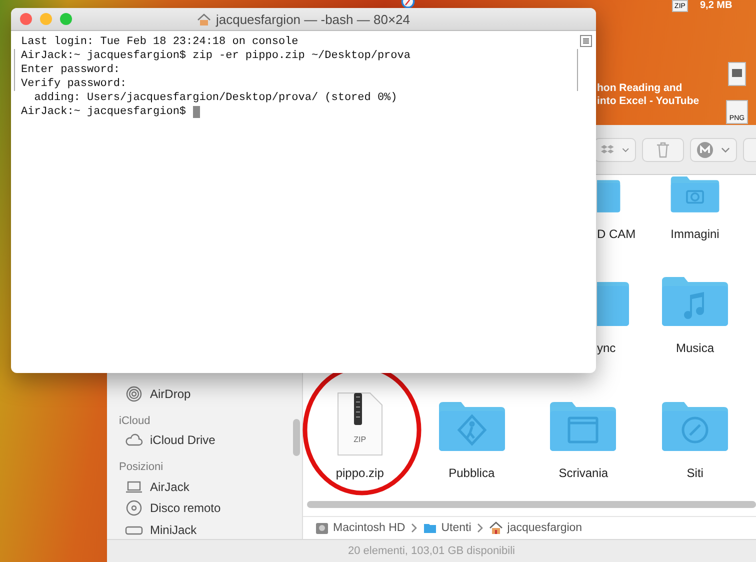  I want to click on sidebar-item: AirDrop, so click(210, 393).